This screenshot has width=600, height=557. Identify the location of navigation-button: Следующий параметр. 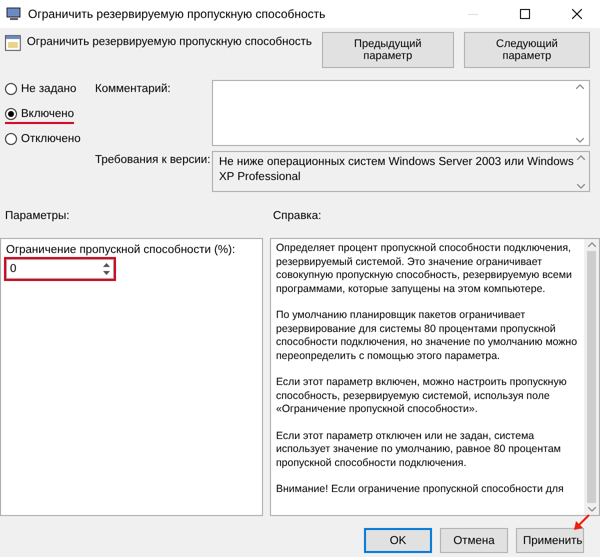
(527, 50).